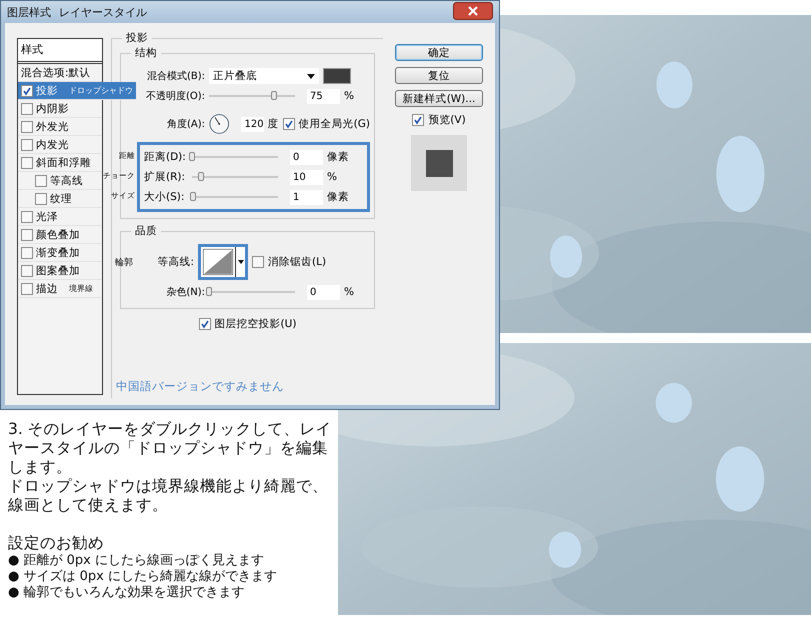  I want to click on contour-picker, so click(223, 262).